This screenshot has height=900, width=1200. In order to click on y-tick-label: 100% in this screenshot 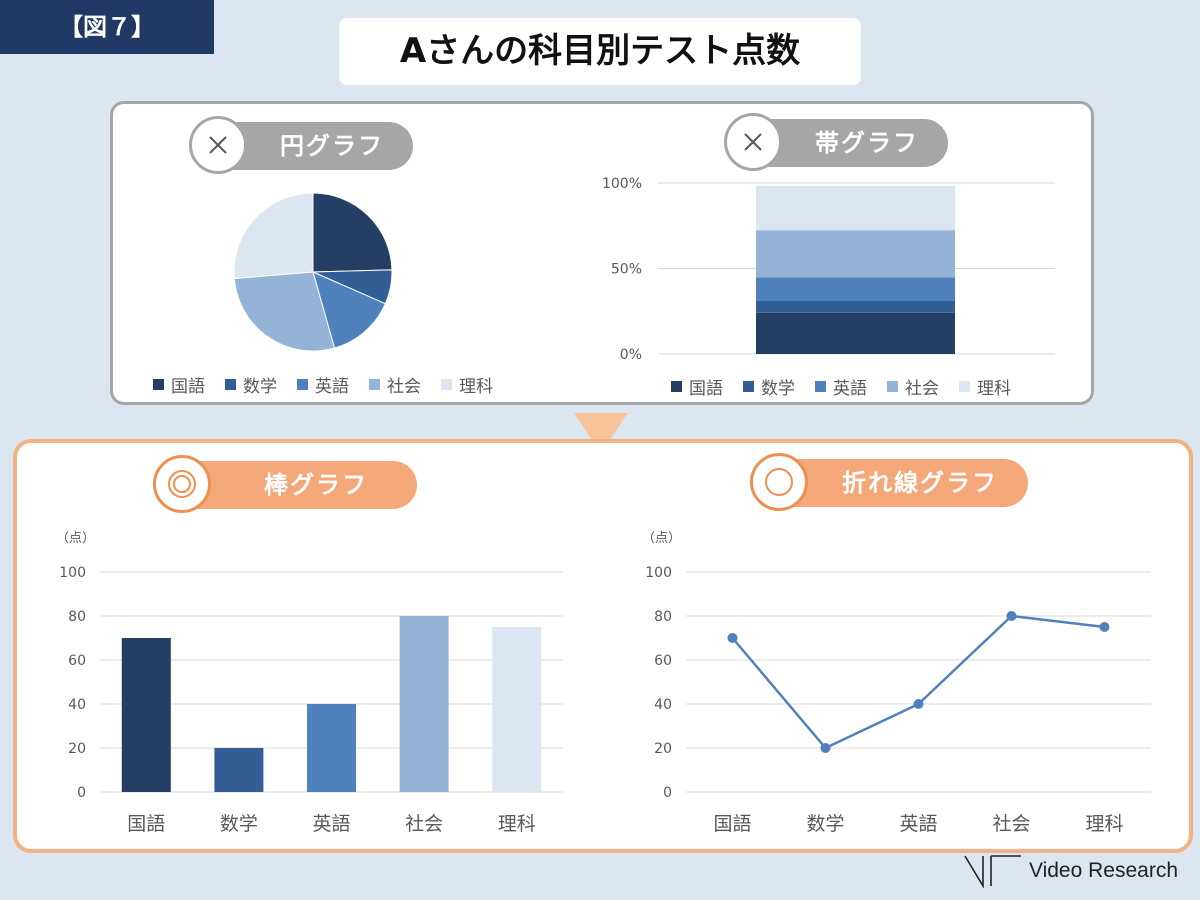, I will do `click(622, 184)`.